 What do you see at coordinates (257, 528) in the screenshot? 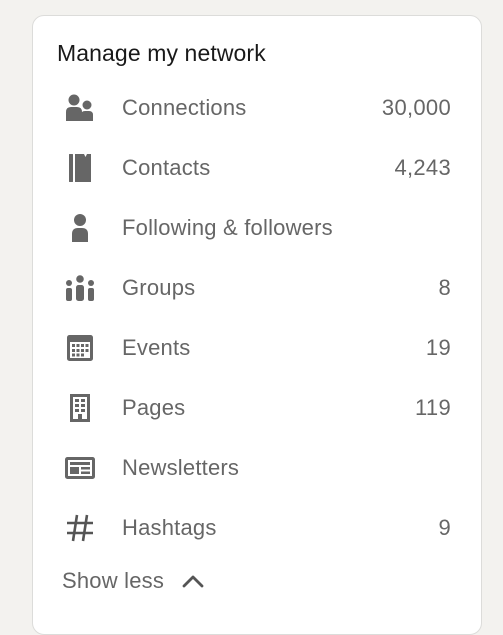
I see `list-item-hashtags: Hashtags 9` at bounding box center [257, 528].